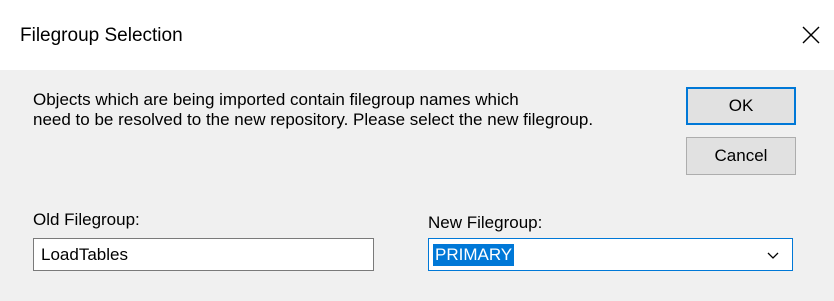  I want to click on cancel-button: Cancel, so click(741, 156).